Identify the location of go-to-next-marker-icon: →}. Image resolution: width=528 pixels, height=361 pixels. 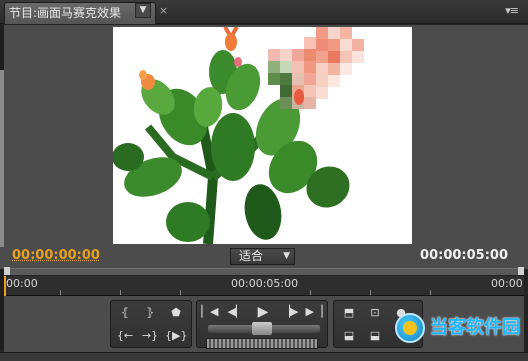
(150, 336).